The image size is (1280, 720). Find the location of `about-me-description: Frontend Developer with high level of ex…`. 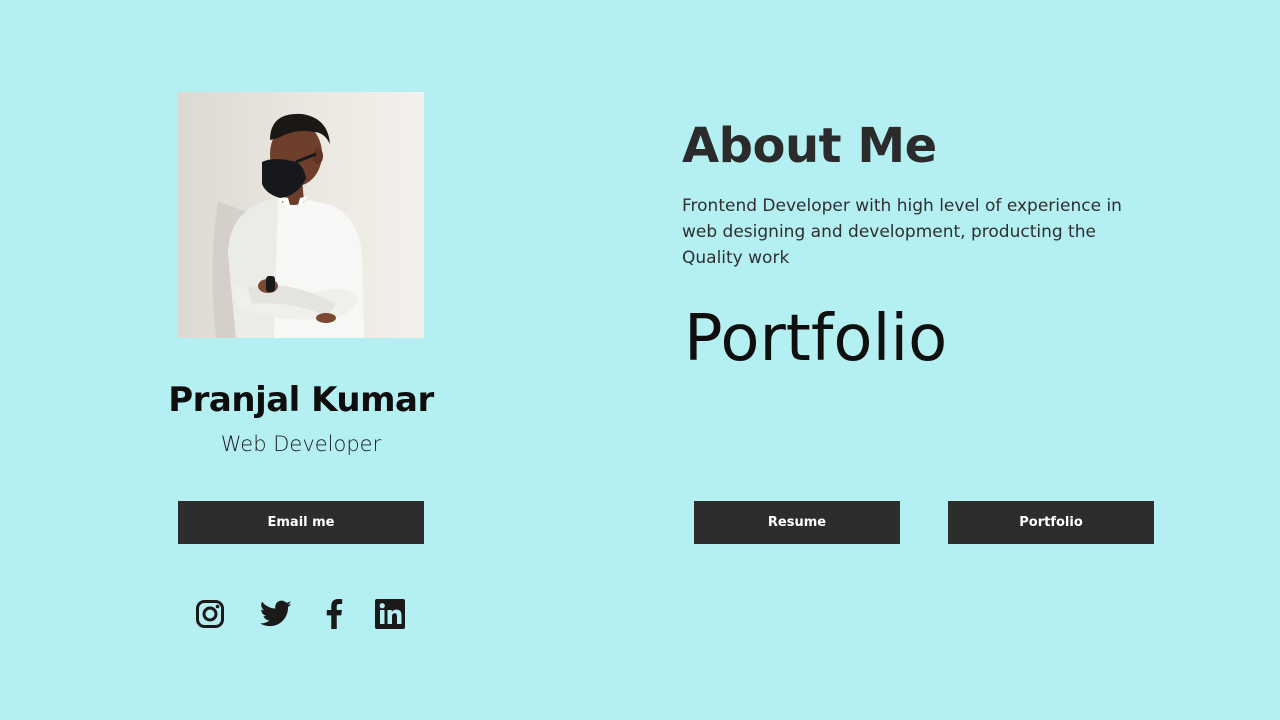

about-me-description: Frontend Developer with high level of ex… is located at coordinates (902, 232).